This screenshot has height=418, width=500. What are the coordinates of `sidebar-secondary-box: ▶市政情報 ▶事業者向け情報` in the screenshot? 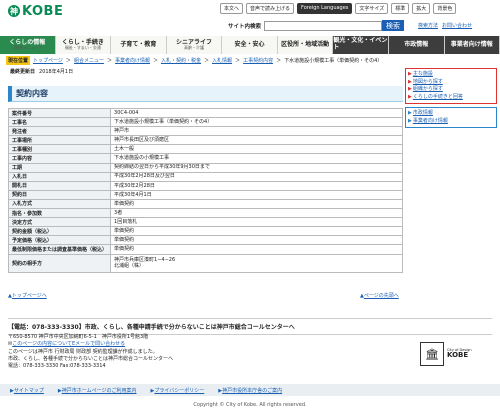 It's located at (451, 117).